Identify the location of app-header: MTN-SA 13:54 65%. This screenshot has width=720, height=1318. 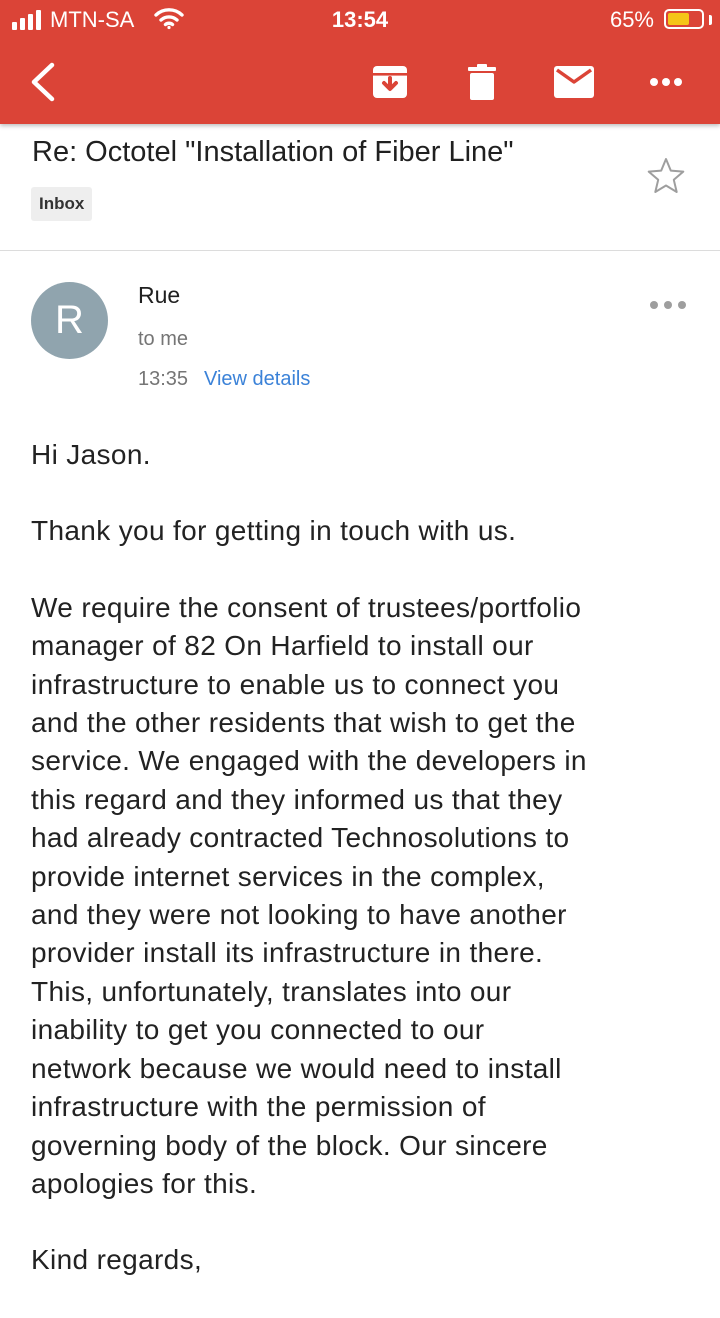
(360, 62).